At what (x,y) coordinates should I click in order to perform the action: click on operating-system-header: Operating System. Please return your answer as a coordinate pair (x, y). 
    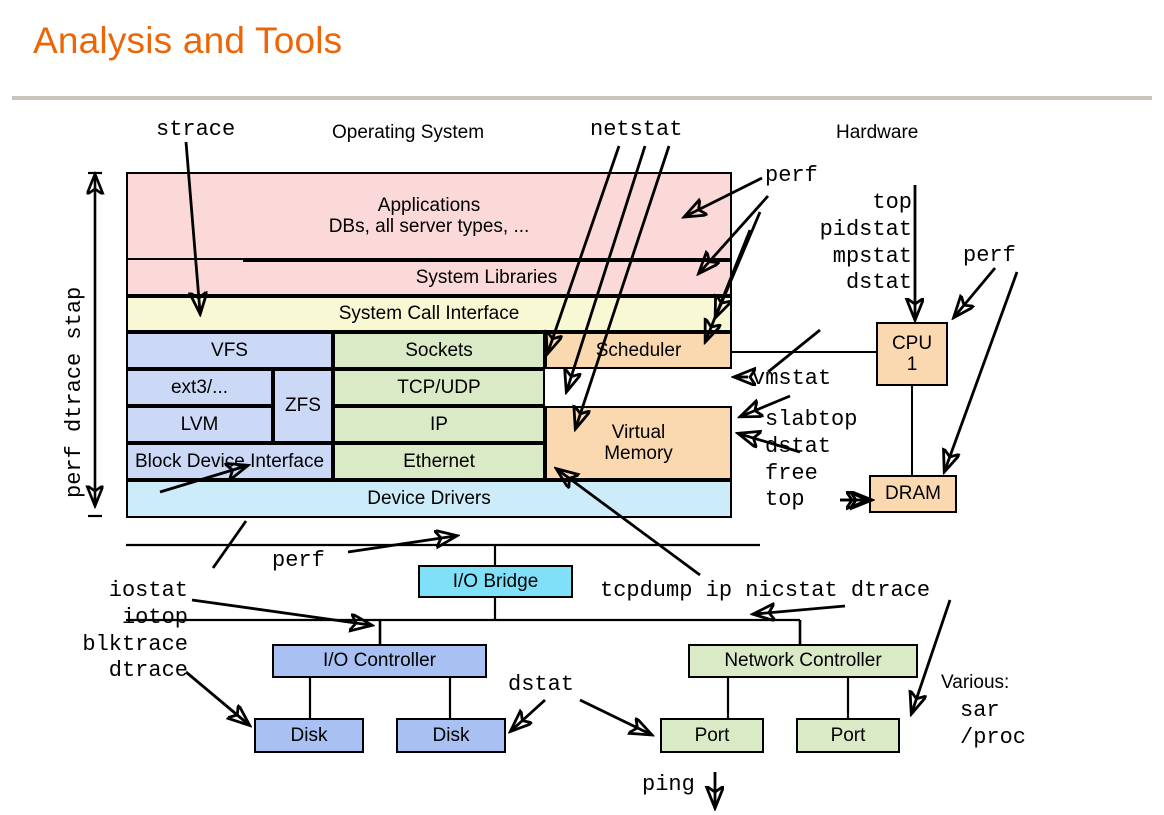
    Looking at the image, I should click on (408, 132).